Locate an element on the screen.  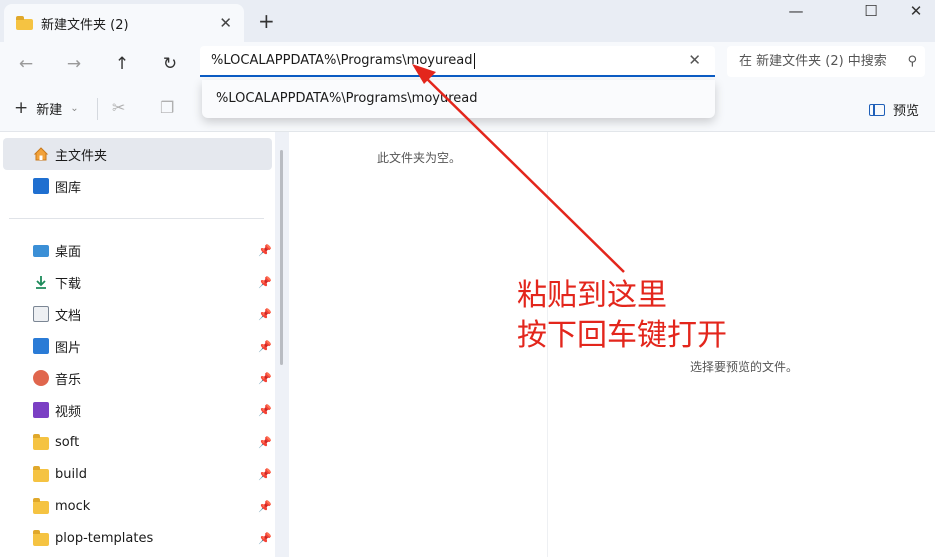
sidebar-item-music: 音乐 📌 is located at coordinates (137, 378).